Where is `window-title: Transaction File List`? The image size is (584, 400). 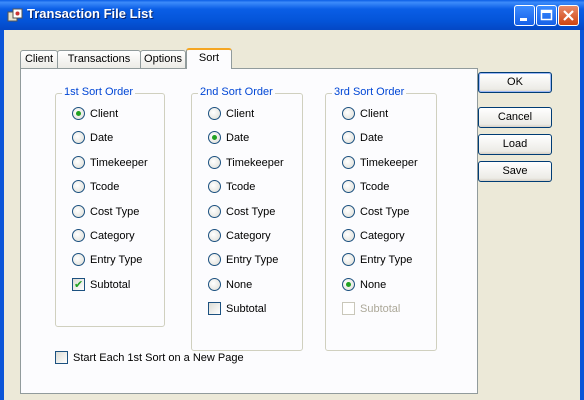 window-title: Transaction File List is located at coordinates (90, 13).